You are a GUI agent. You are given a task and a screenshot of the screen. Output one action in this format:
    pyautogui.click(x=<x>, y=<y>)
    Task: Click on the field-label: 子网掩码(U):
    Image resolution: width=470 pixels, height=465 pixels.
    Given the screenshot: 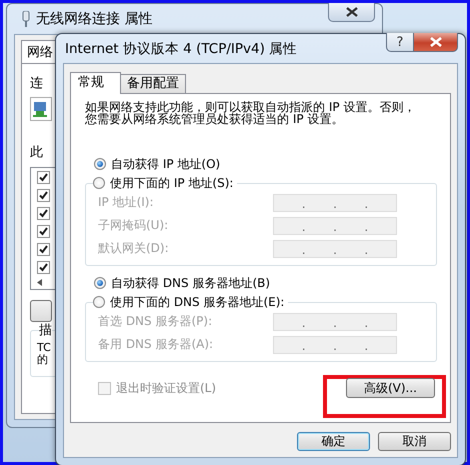 What is the action you would take?
    pyautogui.click(x=134, y=225)
    